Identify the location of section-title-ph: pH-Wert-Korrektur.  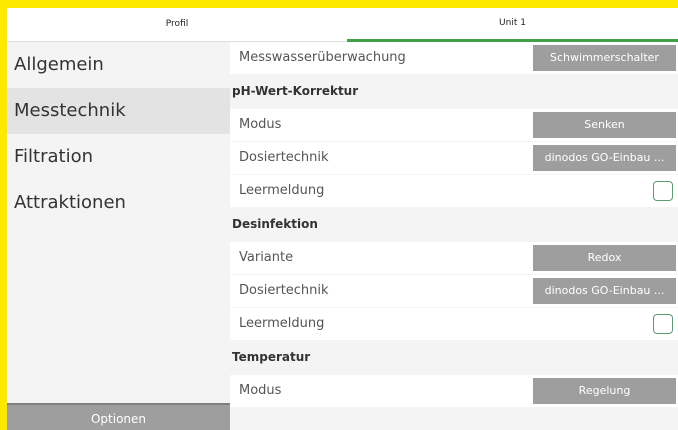
(295, 91).